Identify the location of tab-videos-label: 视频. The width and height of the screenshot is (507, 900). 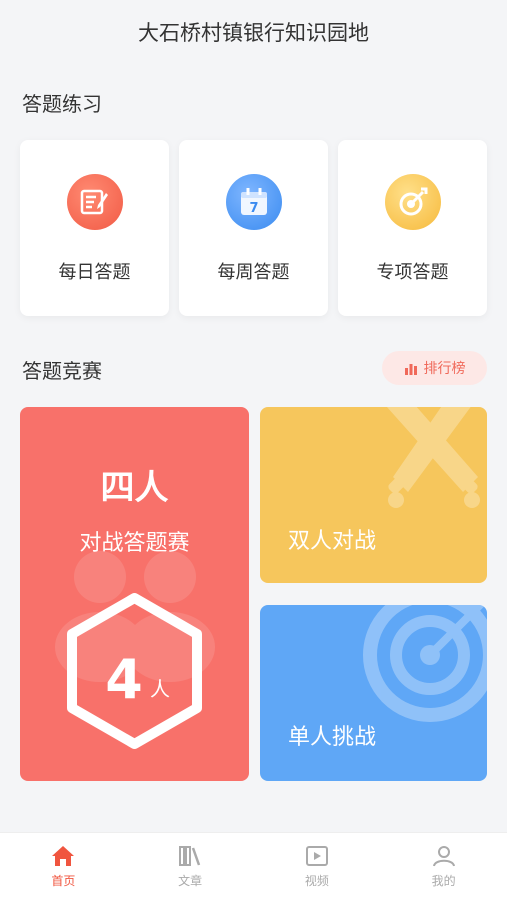
(316, 881).